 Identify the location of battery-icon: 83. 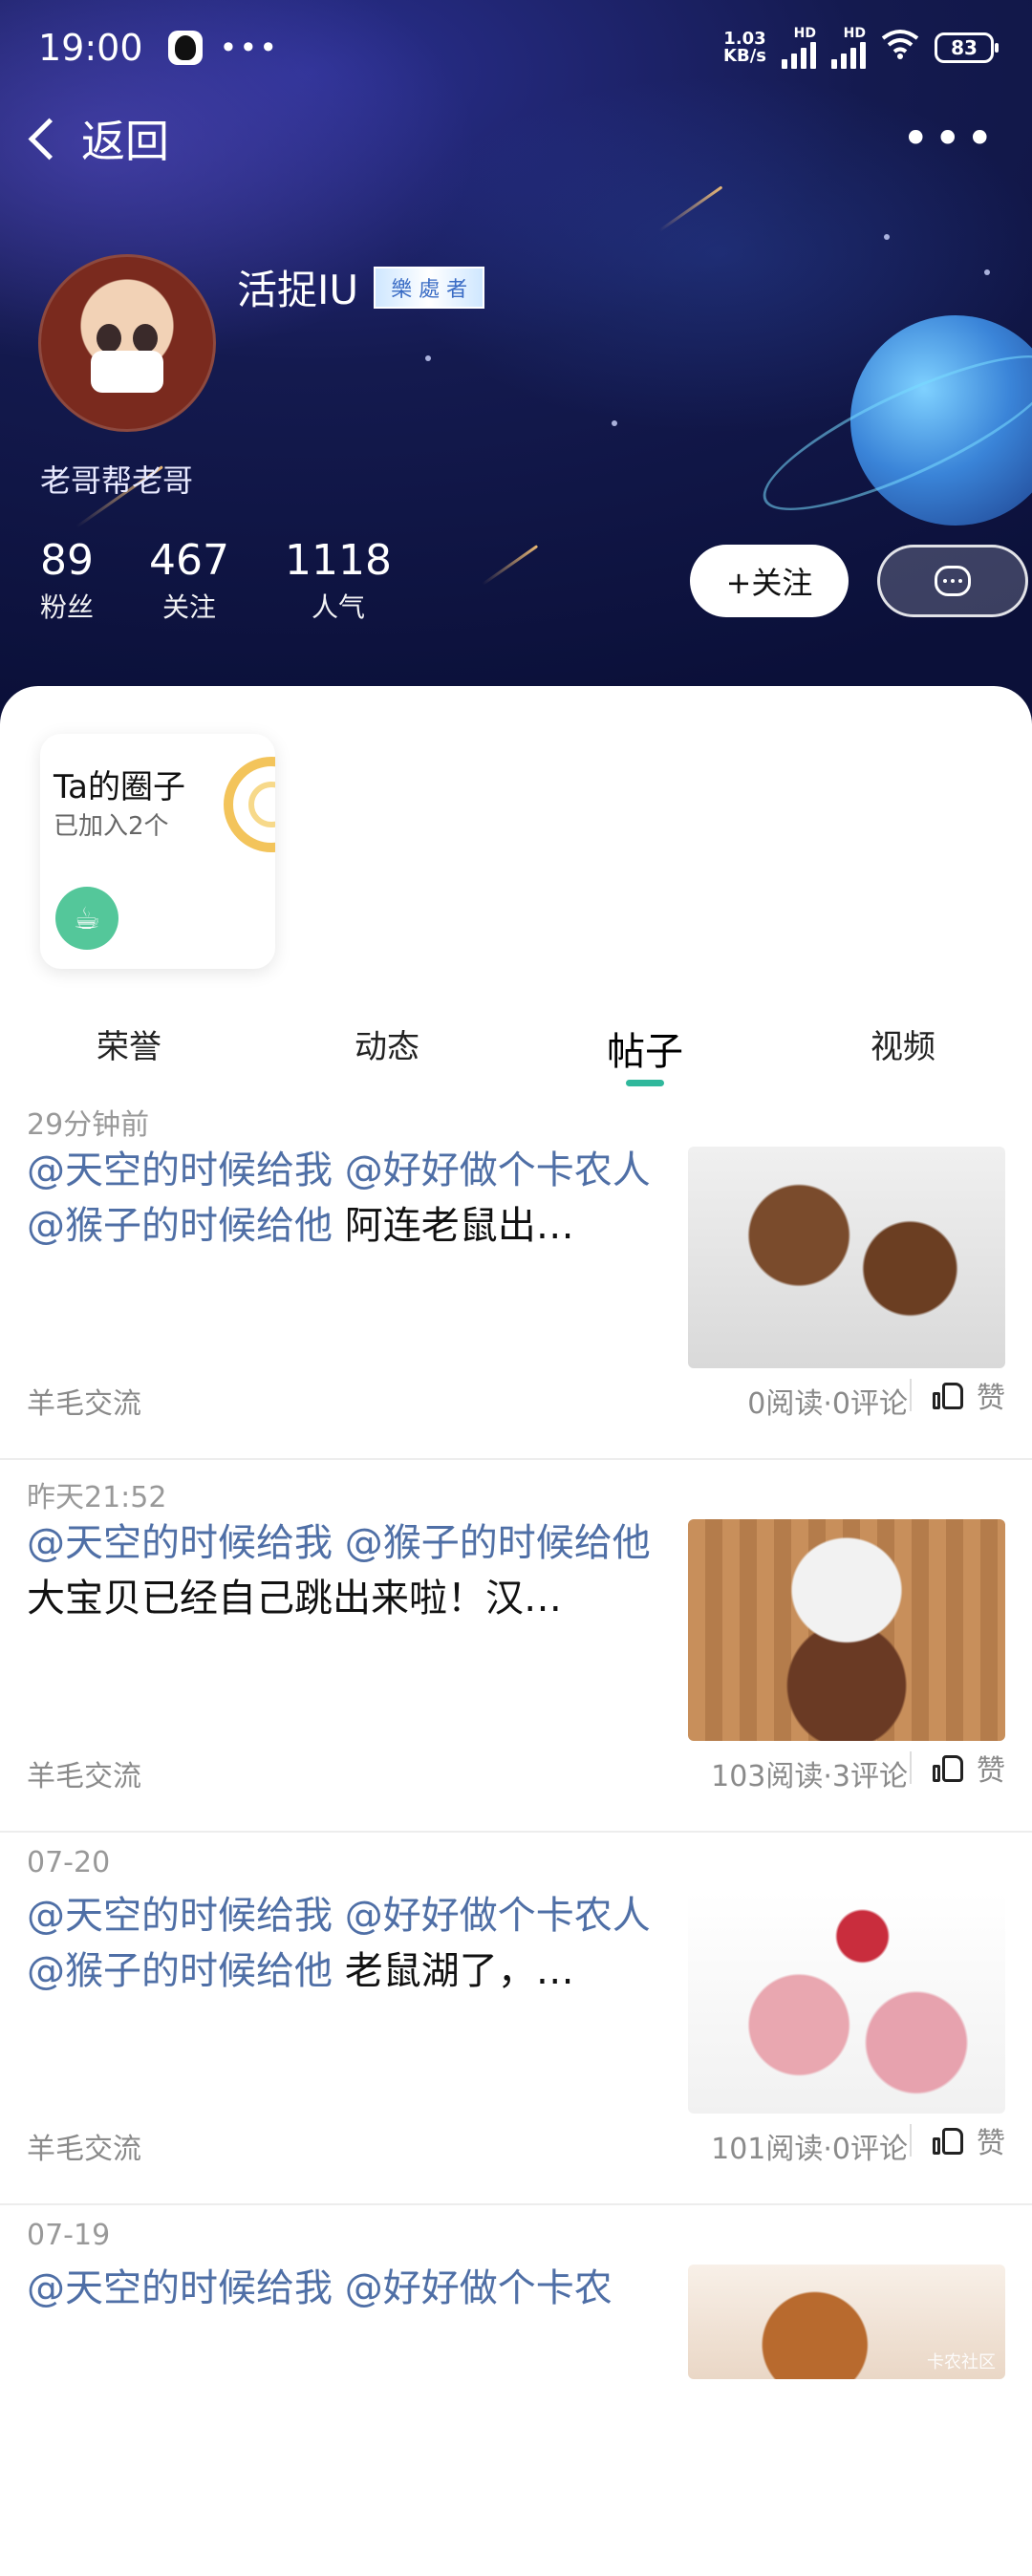
(967, 47).